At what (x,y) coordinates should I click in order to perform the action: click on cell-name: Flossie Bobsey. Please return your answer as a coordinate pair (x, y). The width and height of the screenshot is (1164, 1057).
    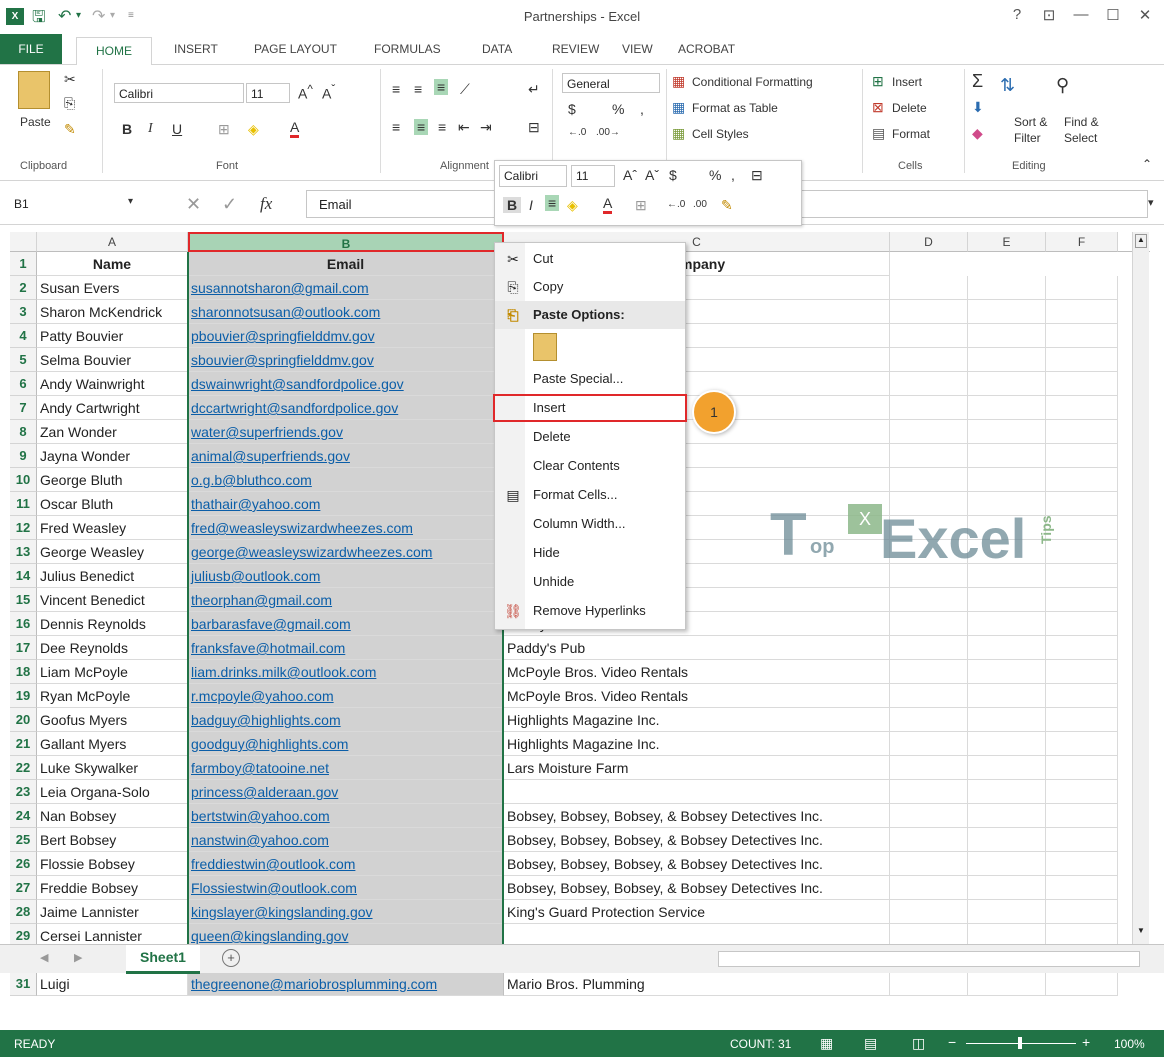
    Looking at the image, I should click on (112, 864).